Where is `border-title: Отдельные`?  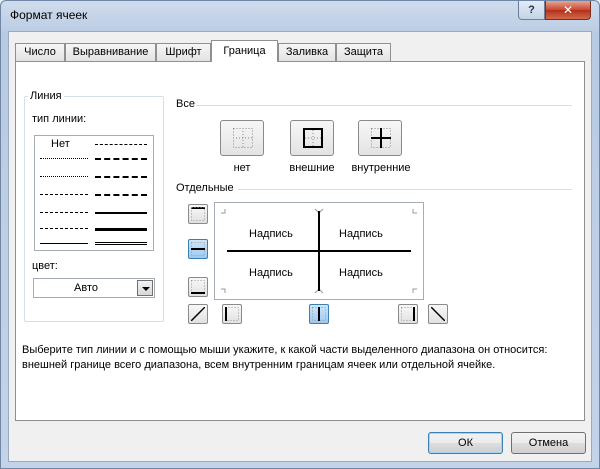 border-title: Отдельные is located at coordinates (205, 188).